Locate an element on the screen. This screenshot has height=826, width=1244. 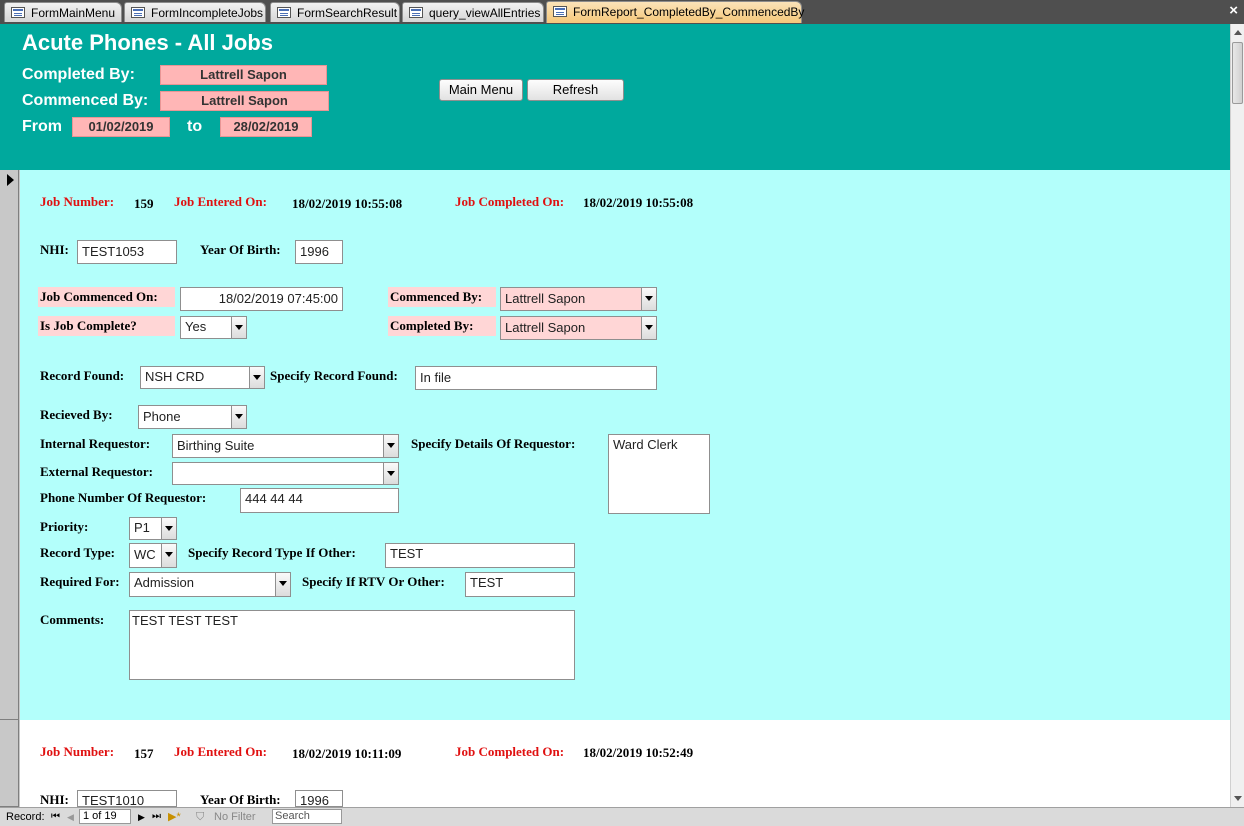
new-record-icon: ▶* is located at coordinates (174, 817).